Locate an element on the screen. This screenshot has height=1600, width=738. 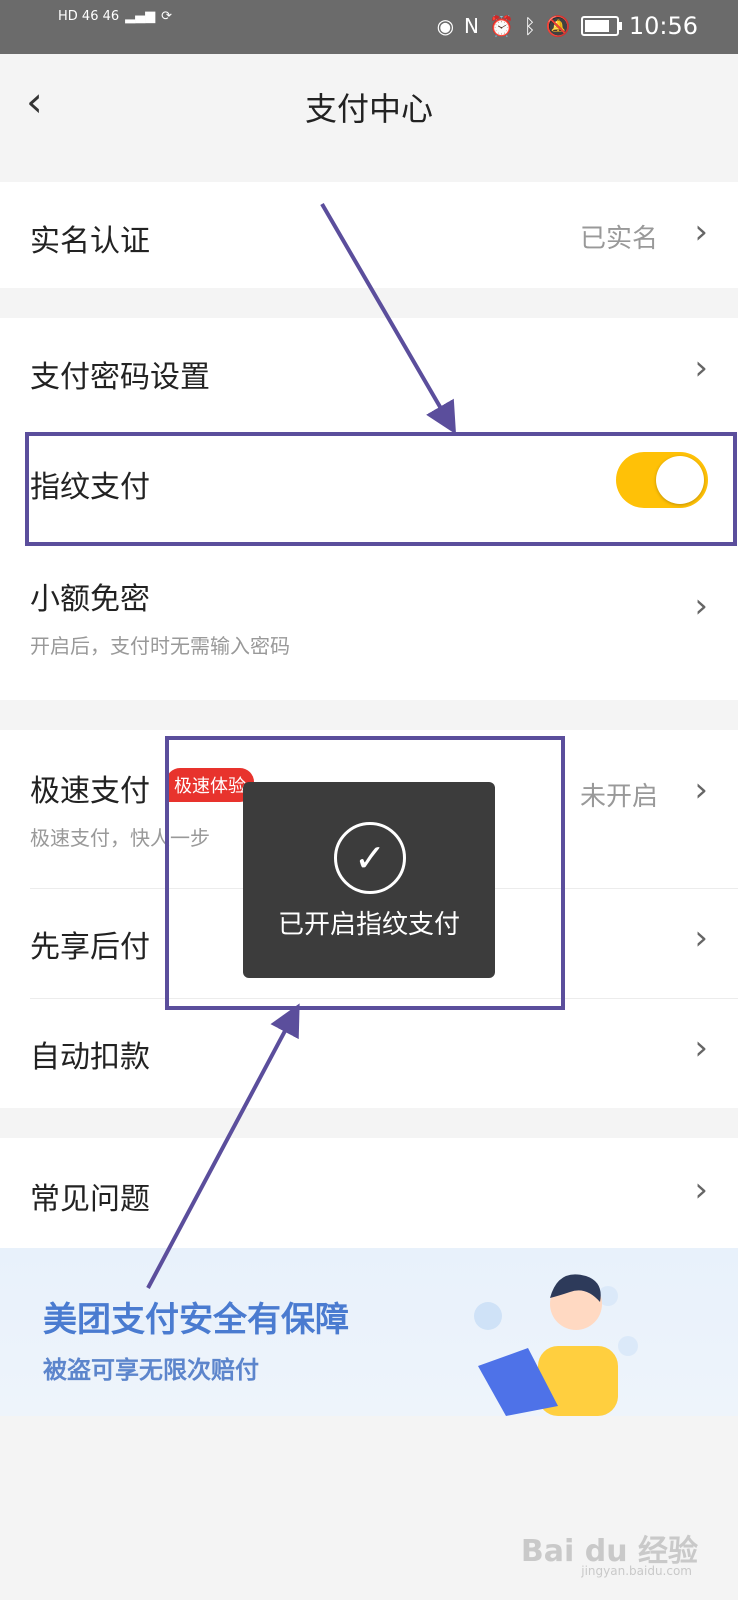
arrow-to-fingerprint is located at coordinates (388, 318).